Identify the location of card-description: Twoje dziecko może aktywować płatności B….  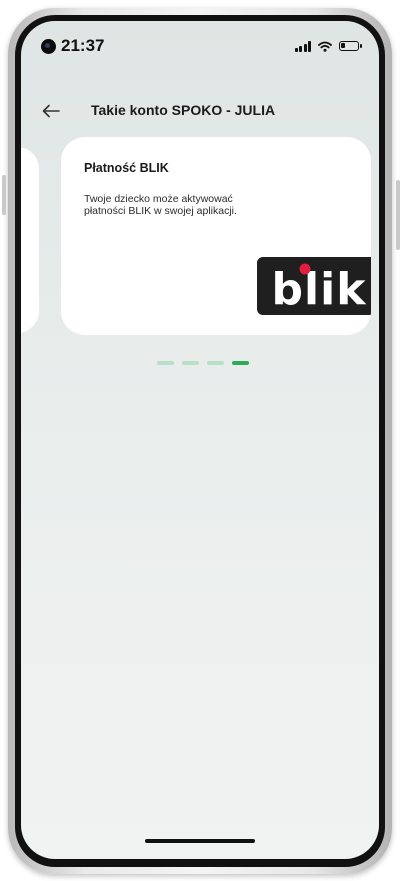
(160, 205).